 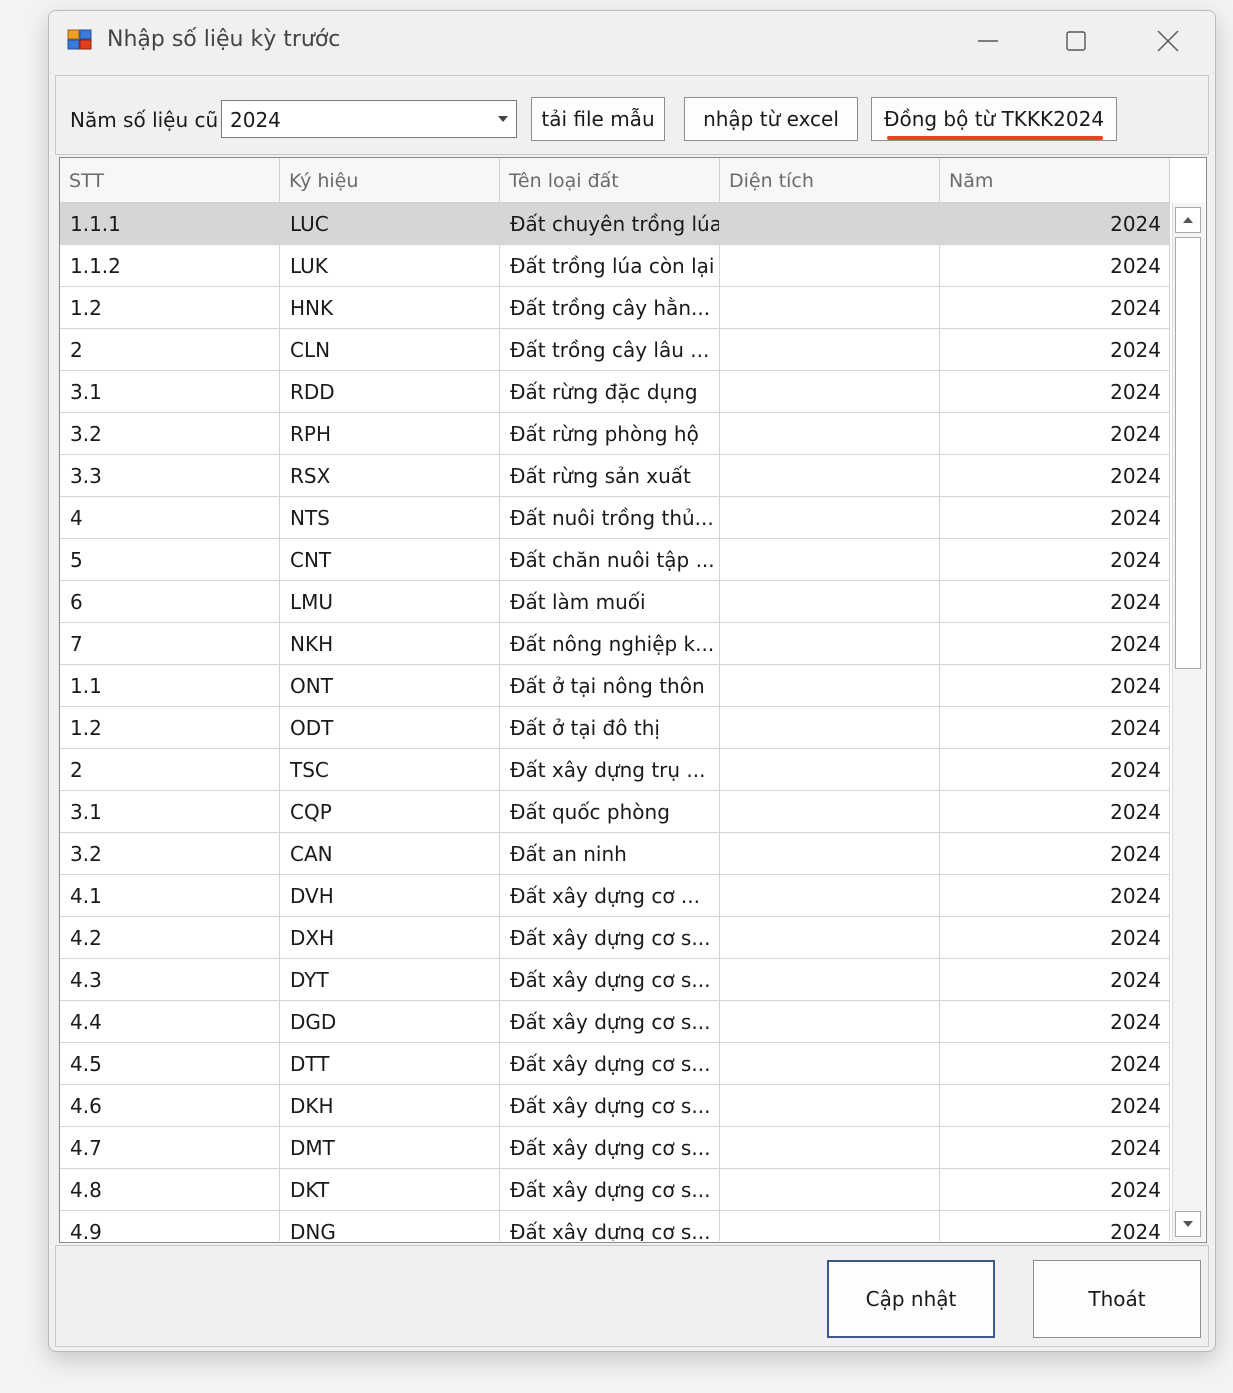 I want to click on column-header: Diện tích, so click(x=830, y=180).